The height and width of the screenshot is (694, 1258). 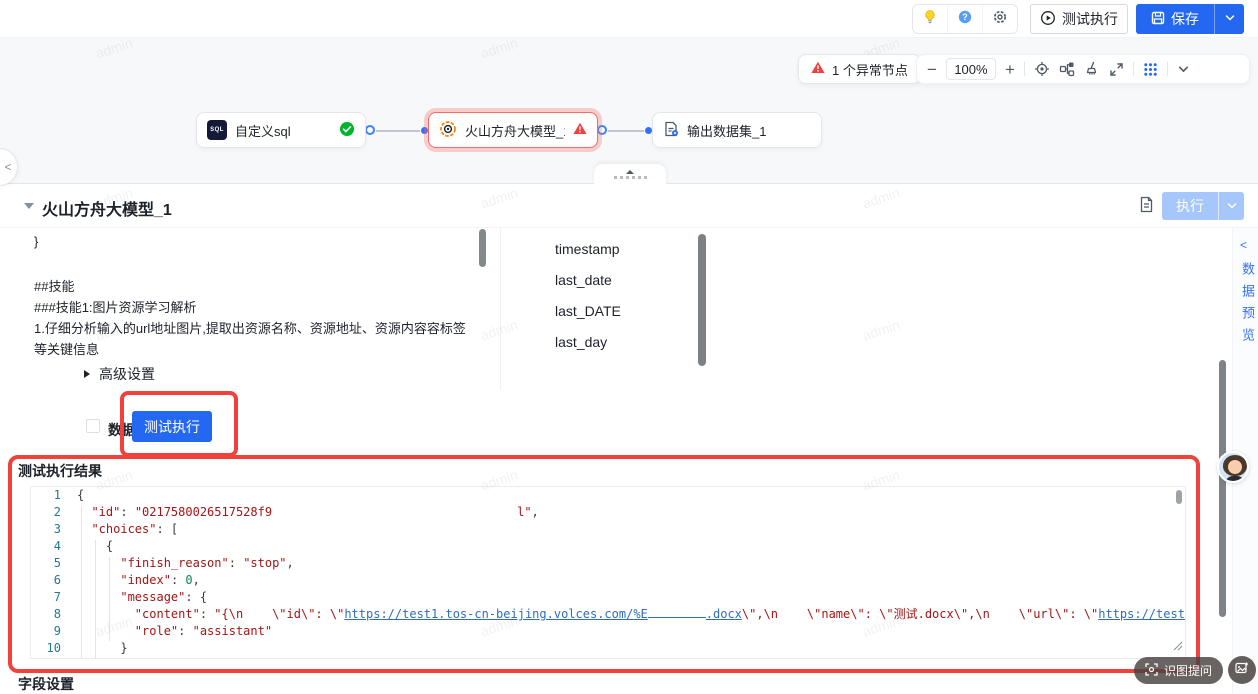 What do you see at coordinates (702, 300) in the screenshot?
I see `fields-scrollbar-thumb` at bounding box center [702, 300].